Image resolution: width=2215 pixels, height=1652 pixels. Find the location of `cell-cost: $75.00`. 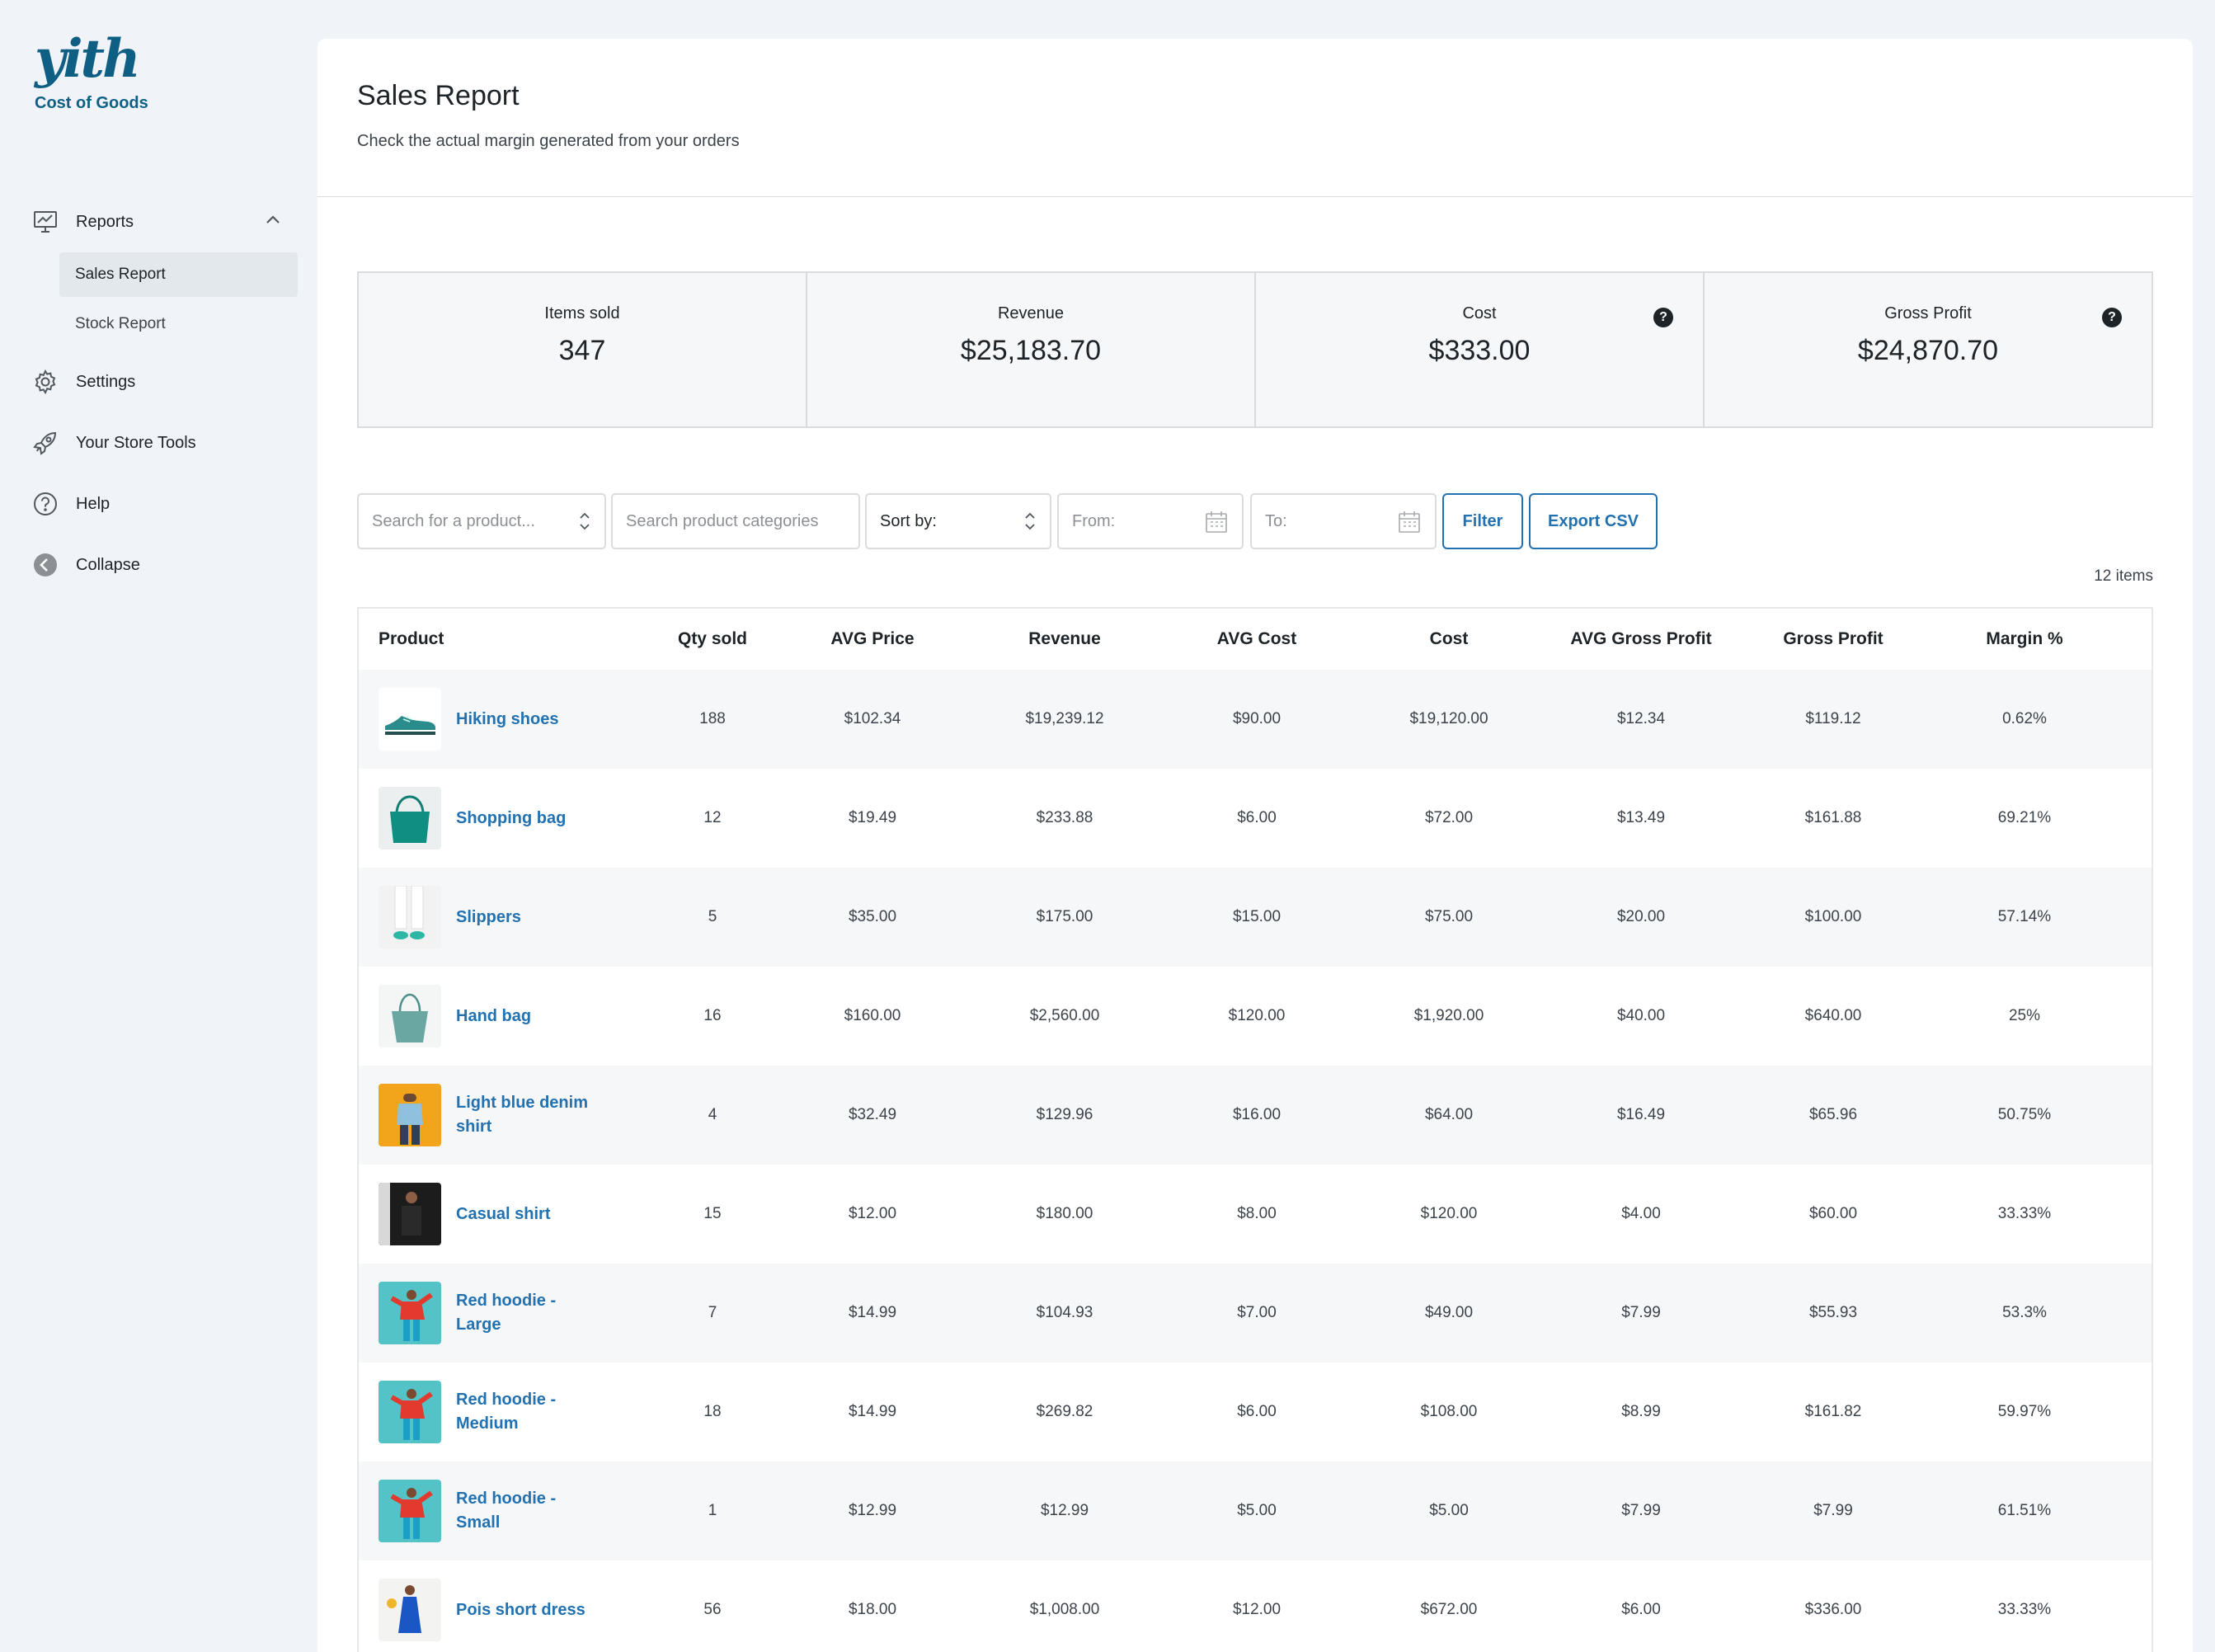

cell-cost: $75.00 is located at coordinates (1449, 916).